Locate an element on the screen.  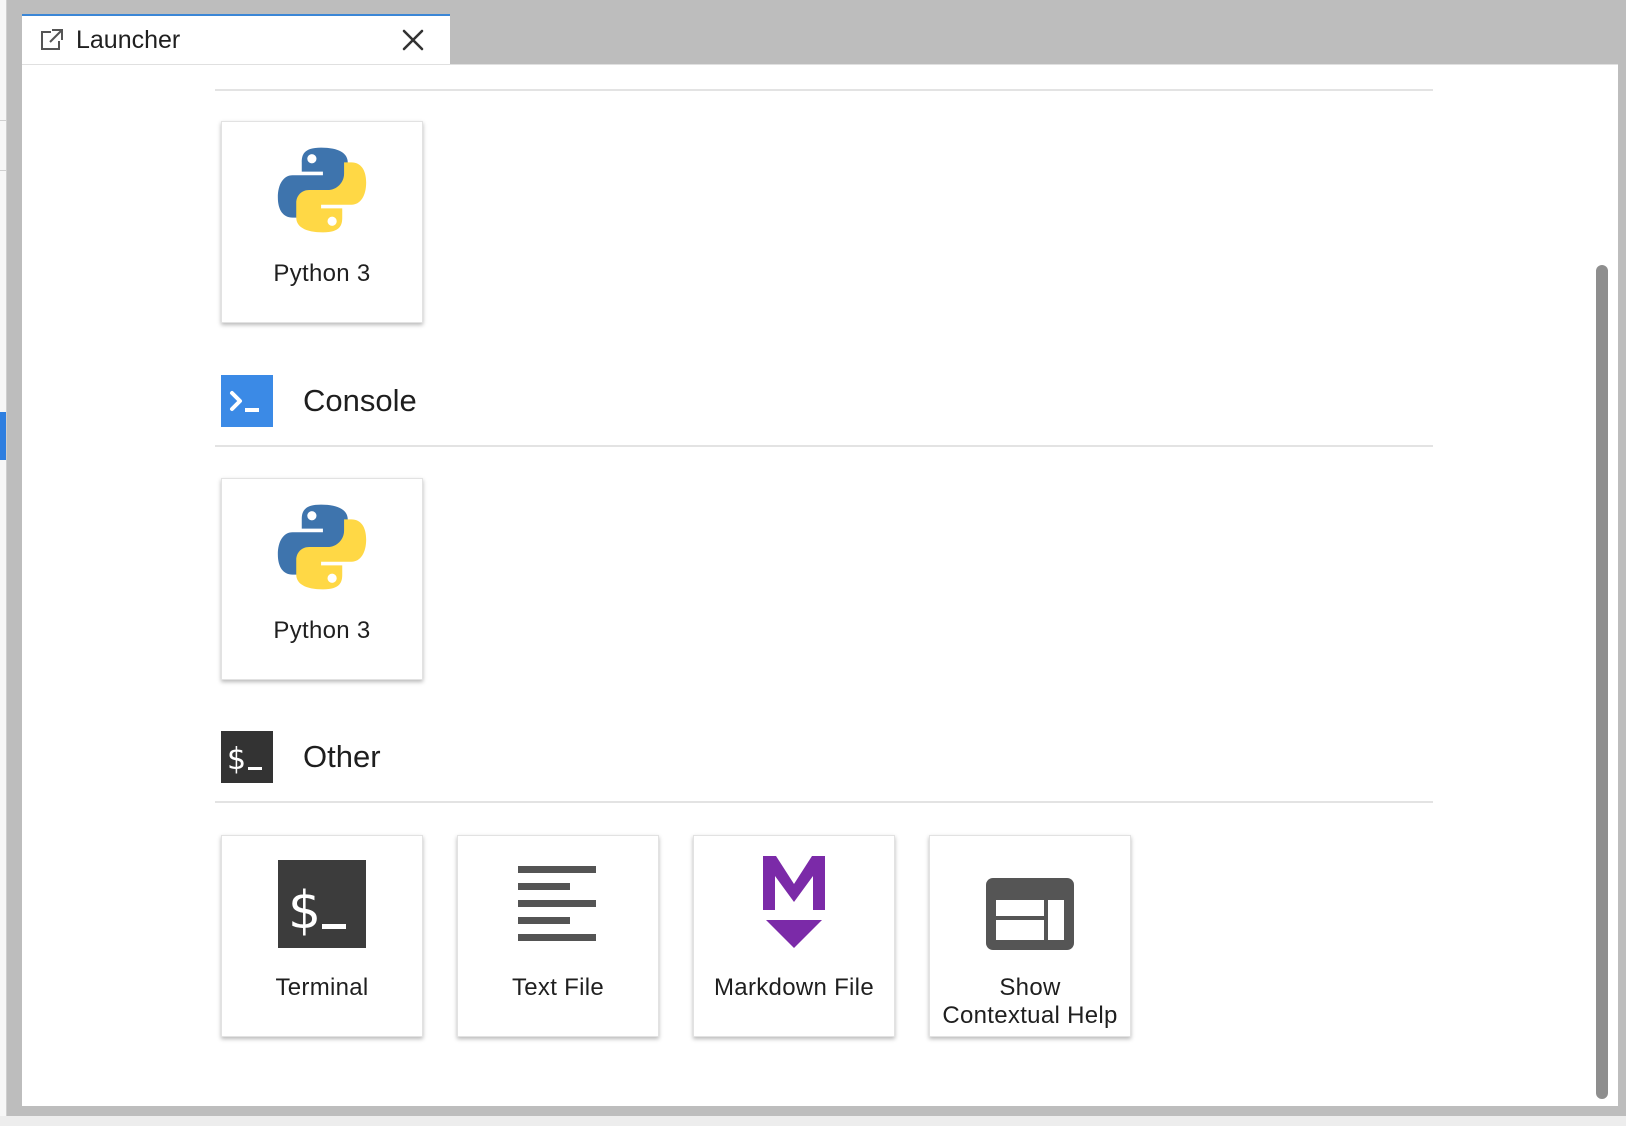
vertical-scrollbar is located at coordinates (1602, 682).